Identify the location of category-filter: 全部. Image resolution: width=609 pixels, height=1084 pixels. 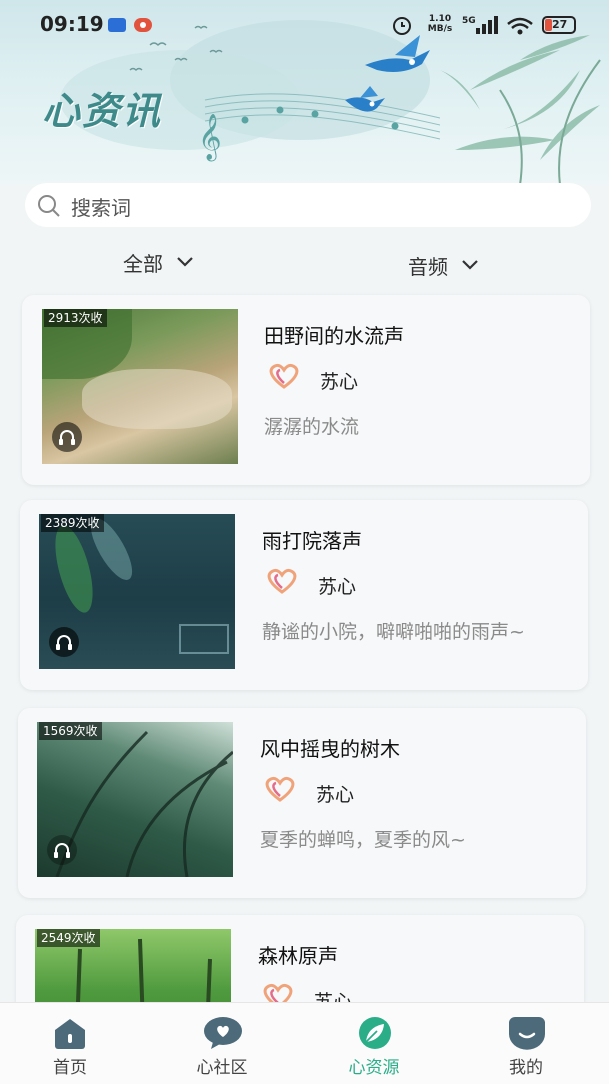
(158, 262).